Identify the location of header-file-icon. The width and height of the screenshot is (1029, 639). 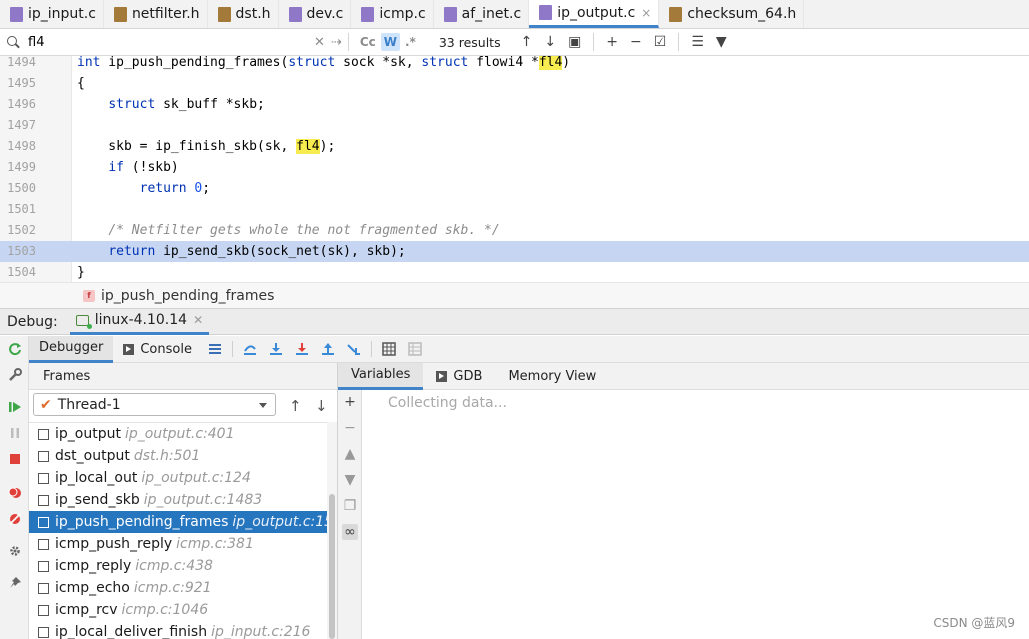
(120, 14).